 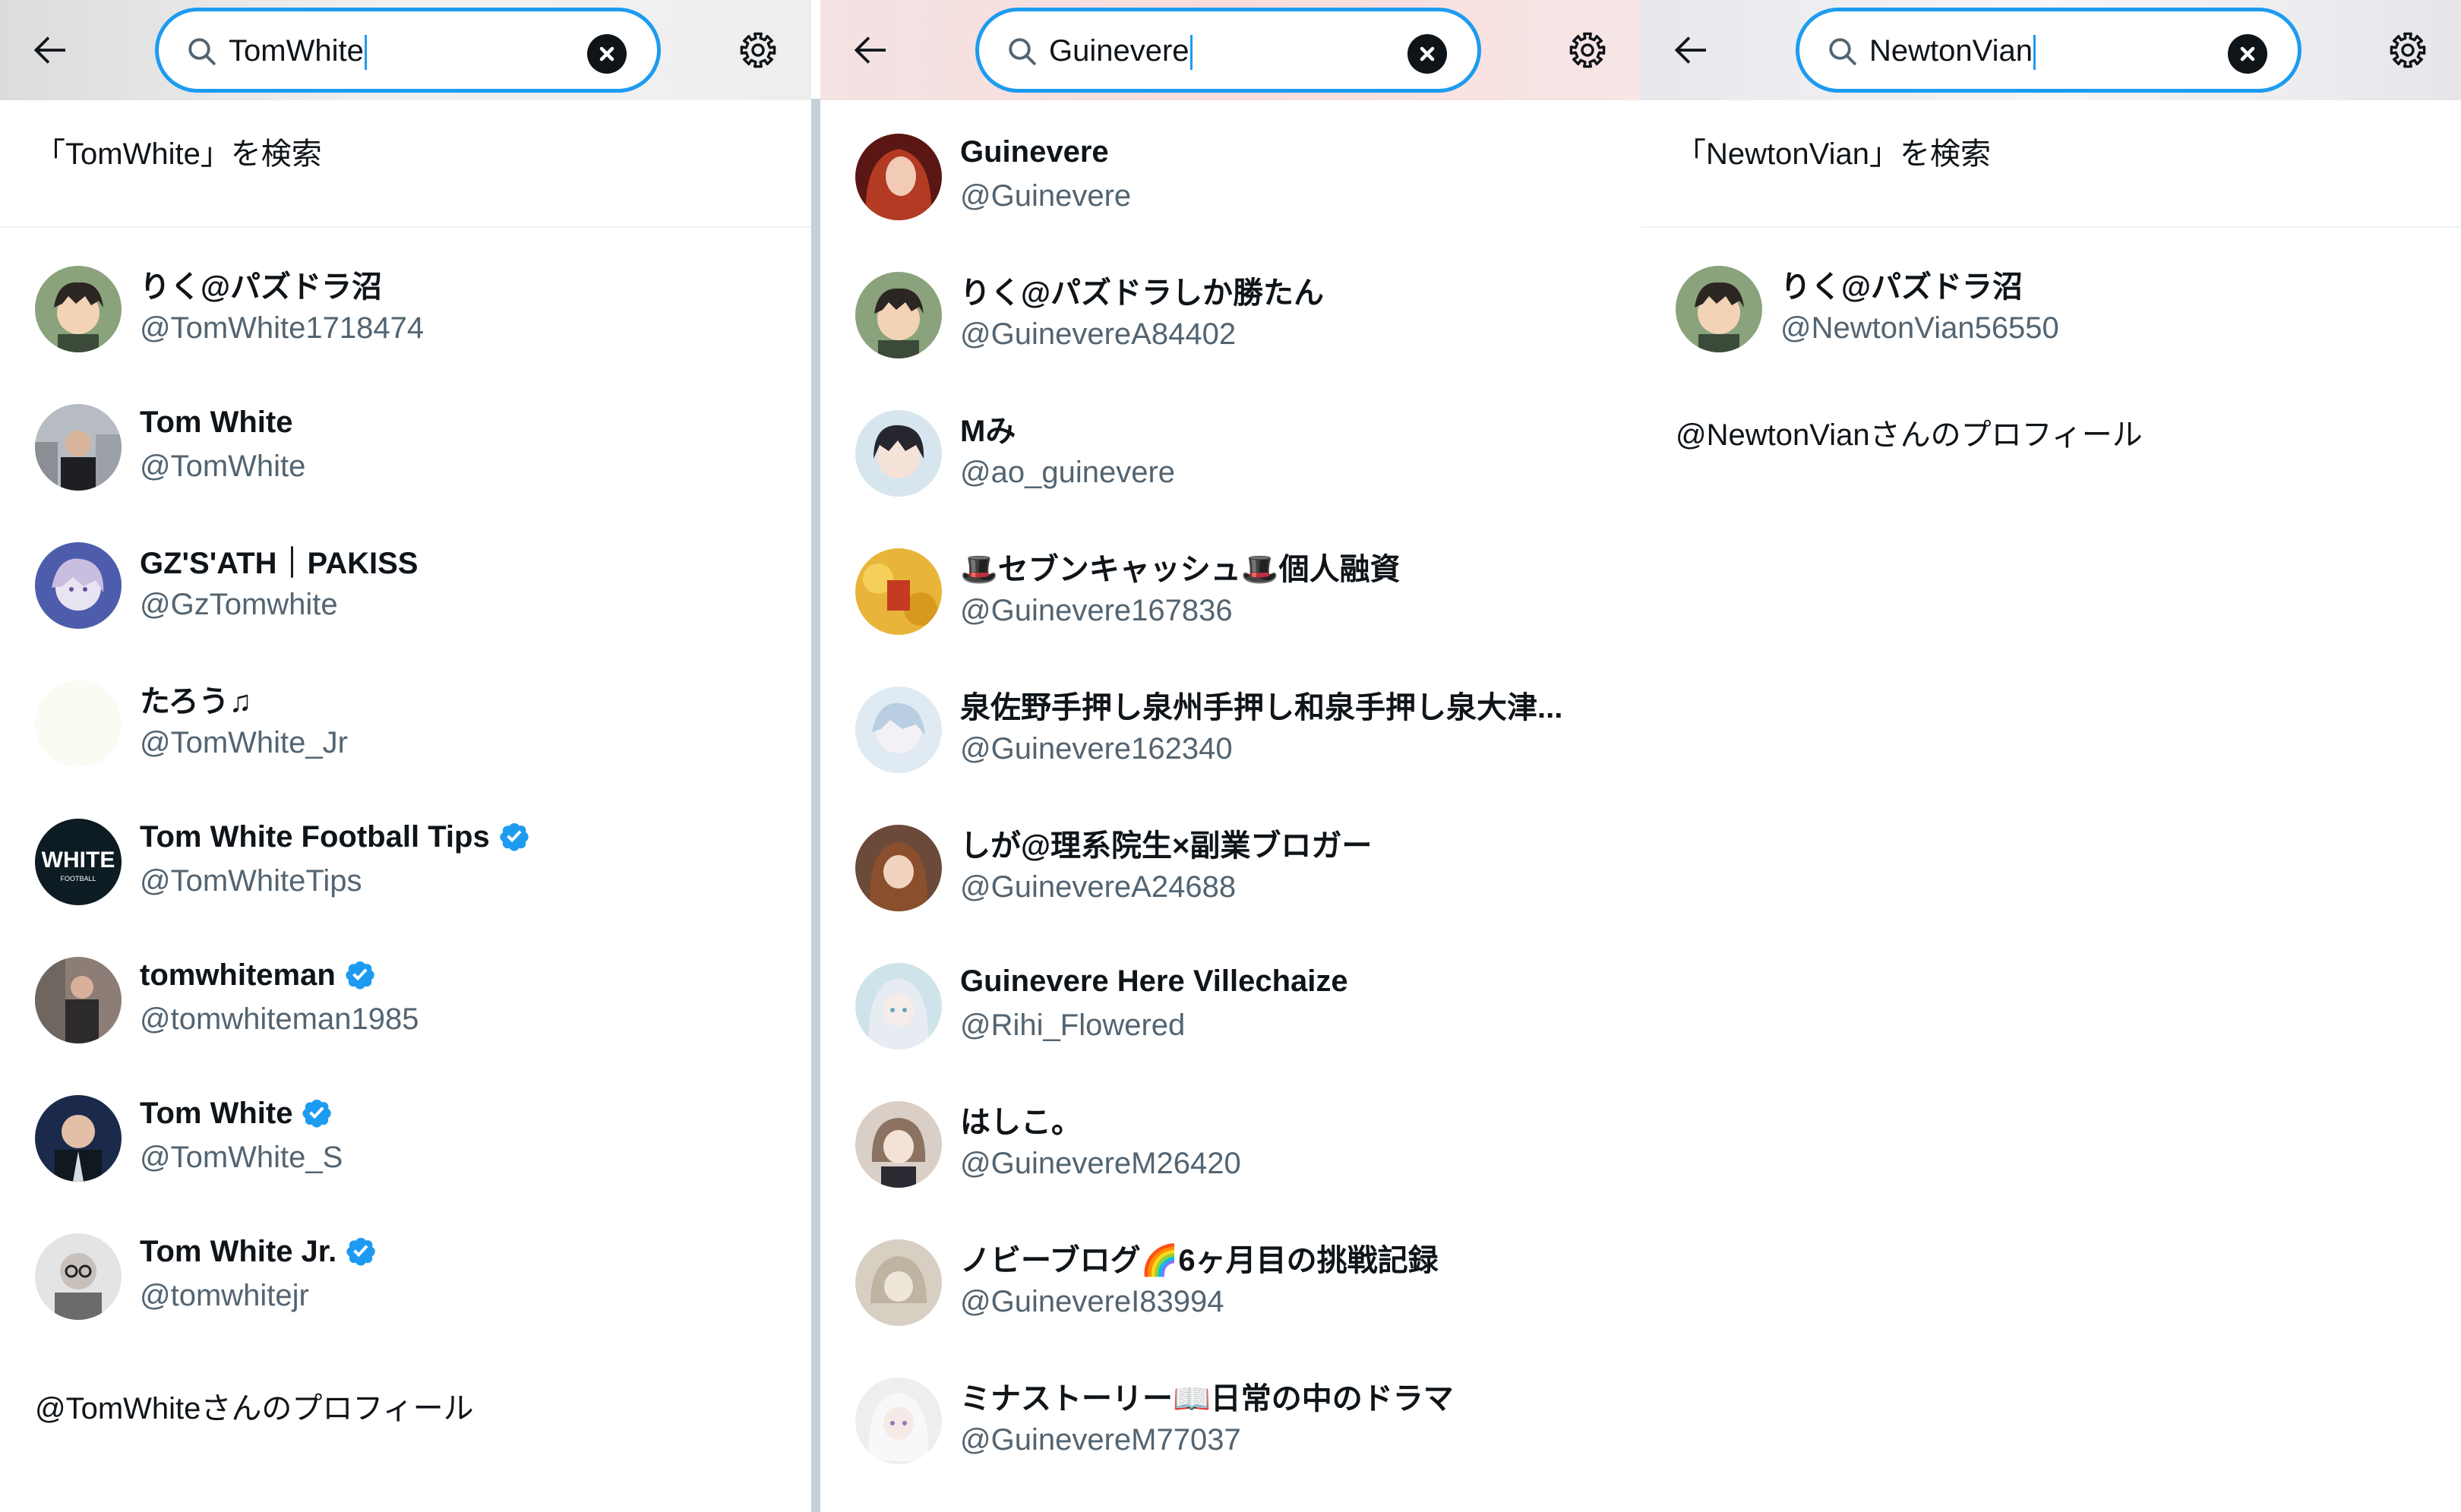 What do you see at coordinates (1207, 1396) in the screenshot?
I see `user-name-row: ミナストーリー📖日常の中のドラマ` at bounding box center [1207, 1396].